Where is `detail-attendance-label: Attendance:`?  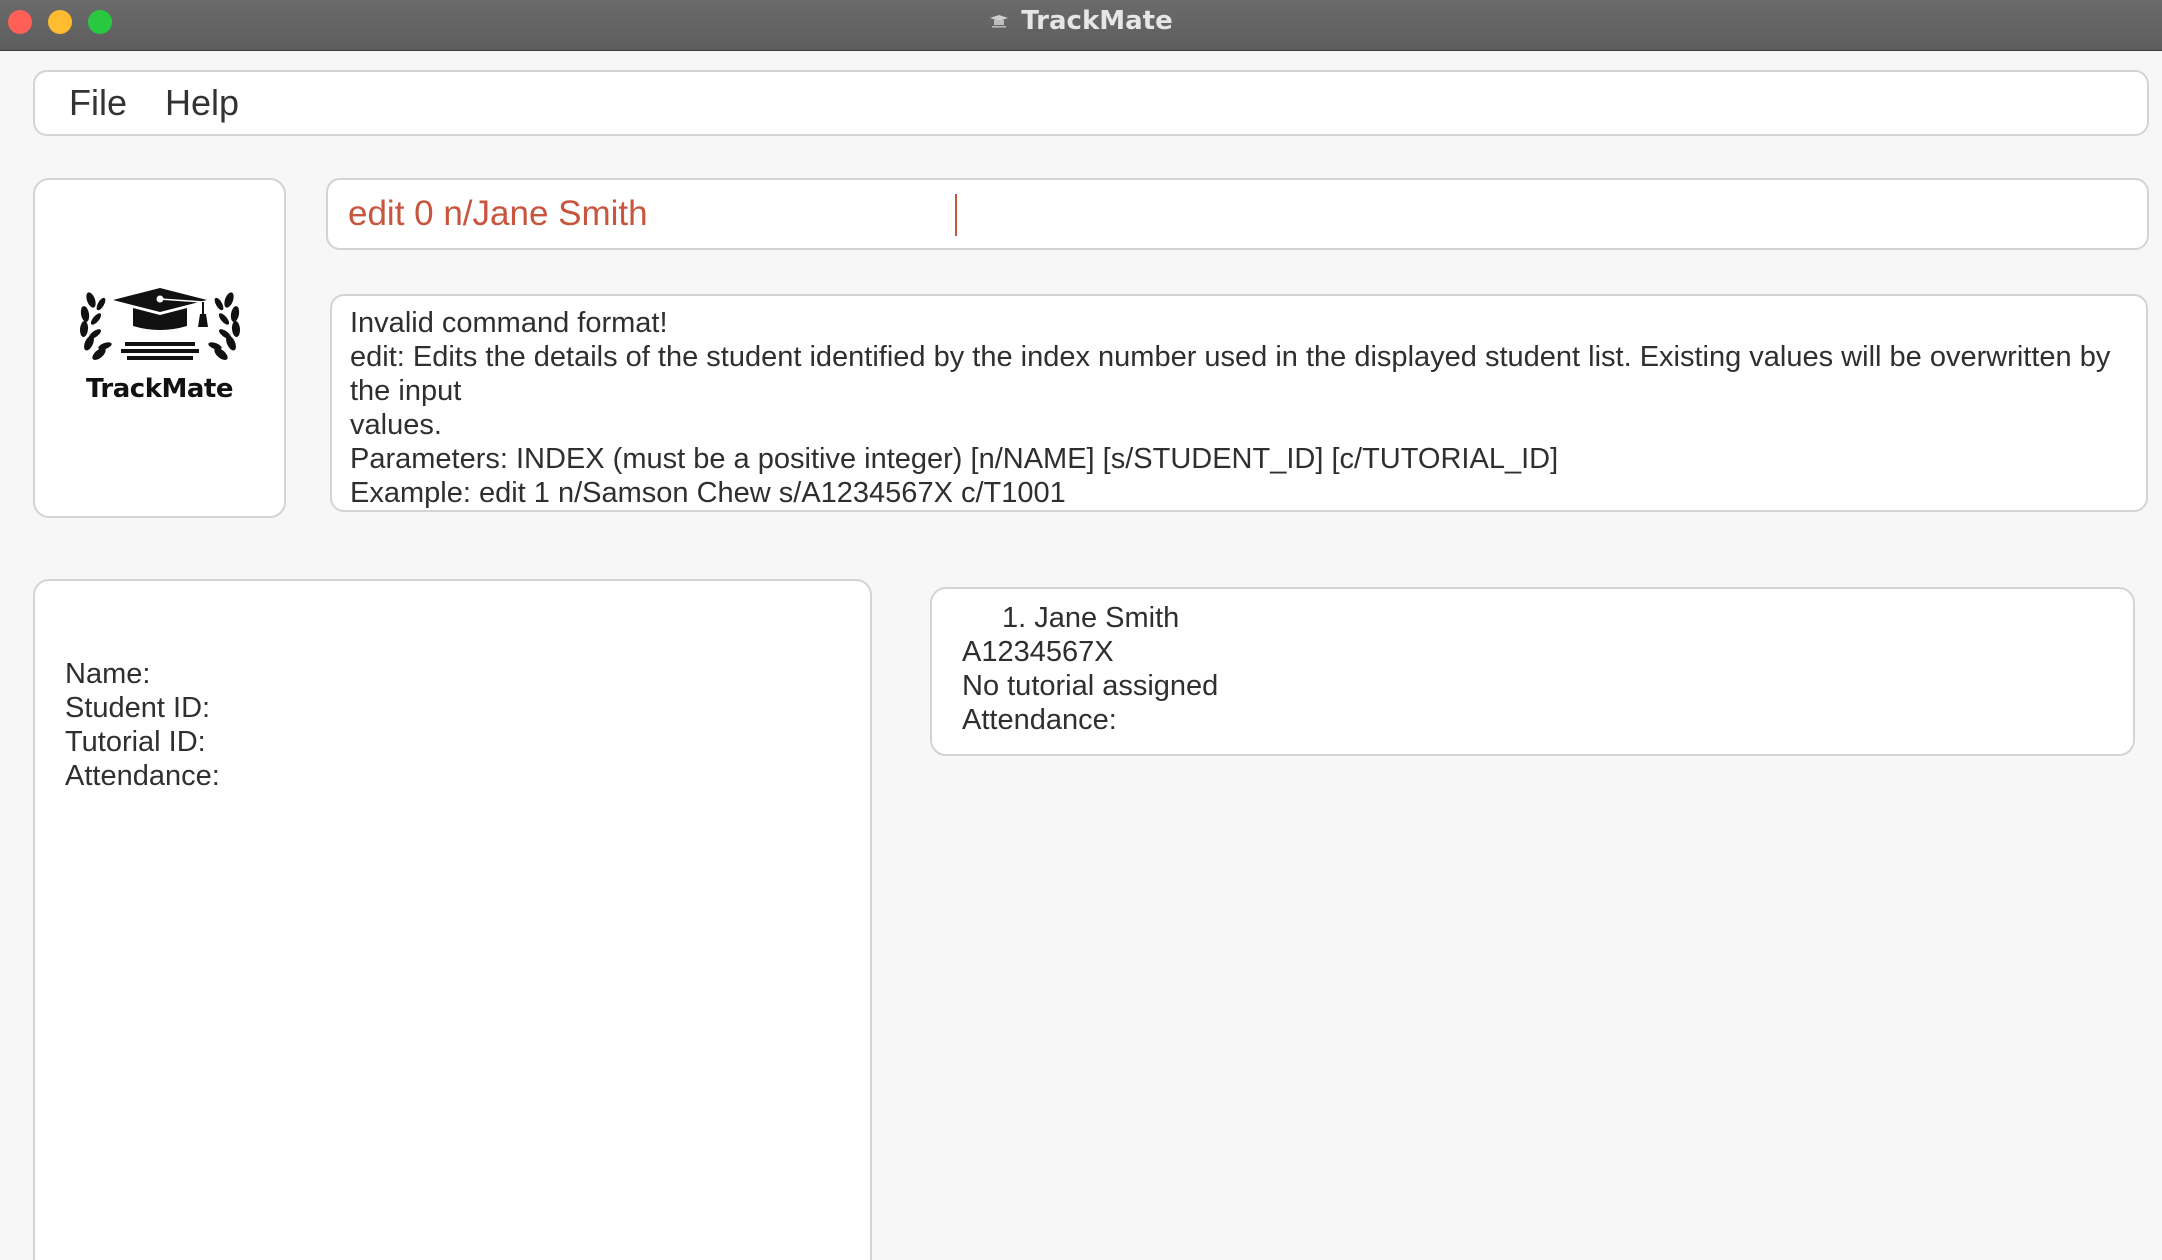 detail-attendance-label: Attendance: is located at coordinates (142, 776).